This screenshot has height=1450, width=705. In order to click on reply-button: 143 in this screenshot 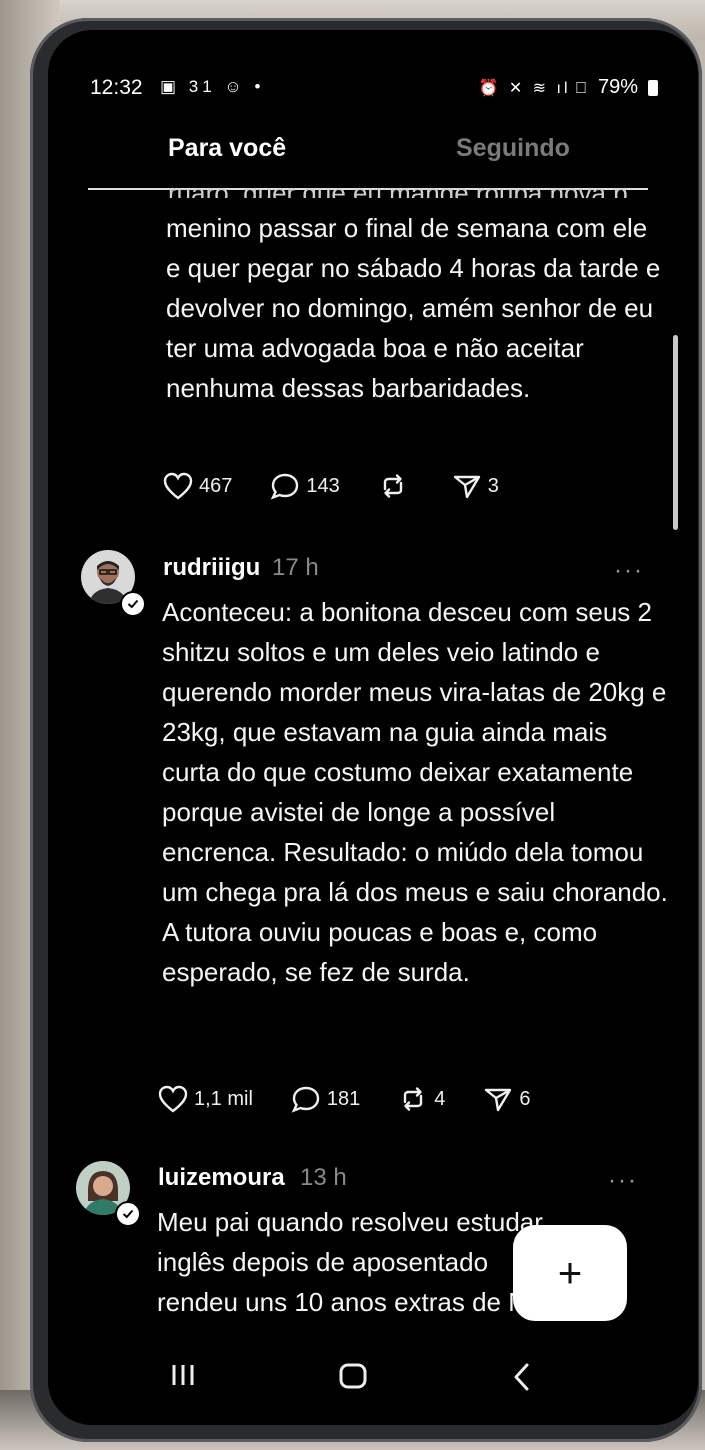, I will do `click(305, 486)`.